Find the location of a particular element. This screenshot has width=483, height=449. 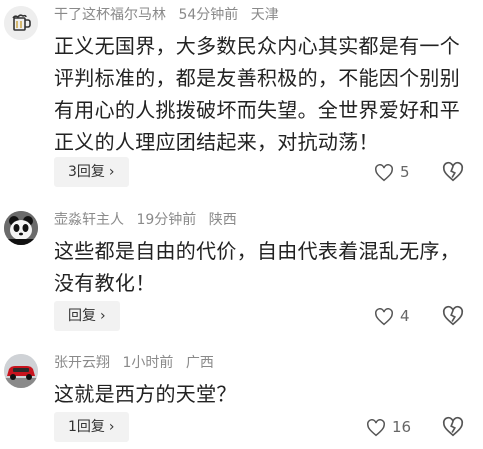

comment-time: 54分钟前 is located at coordinates (208, 15).